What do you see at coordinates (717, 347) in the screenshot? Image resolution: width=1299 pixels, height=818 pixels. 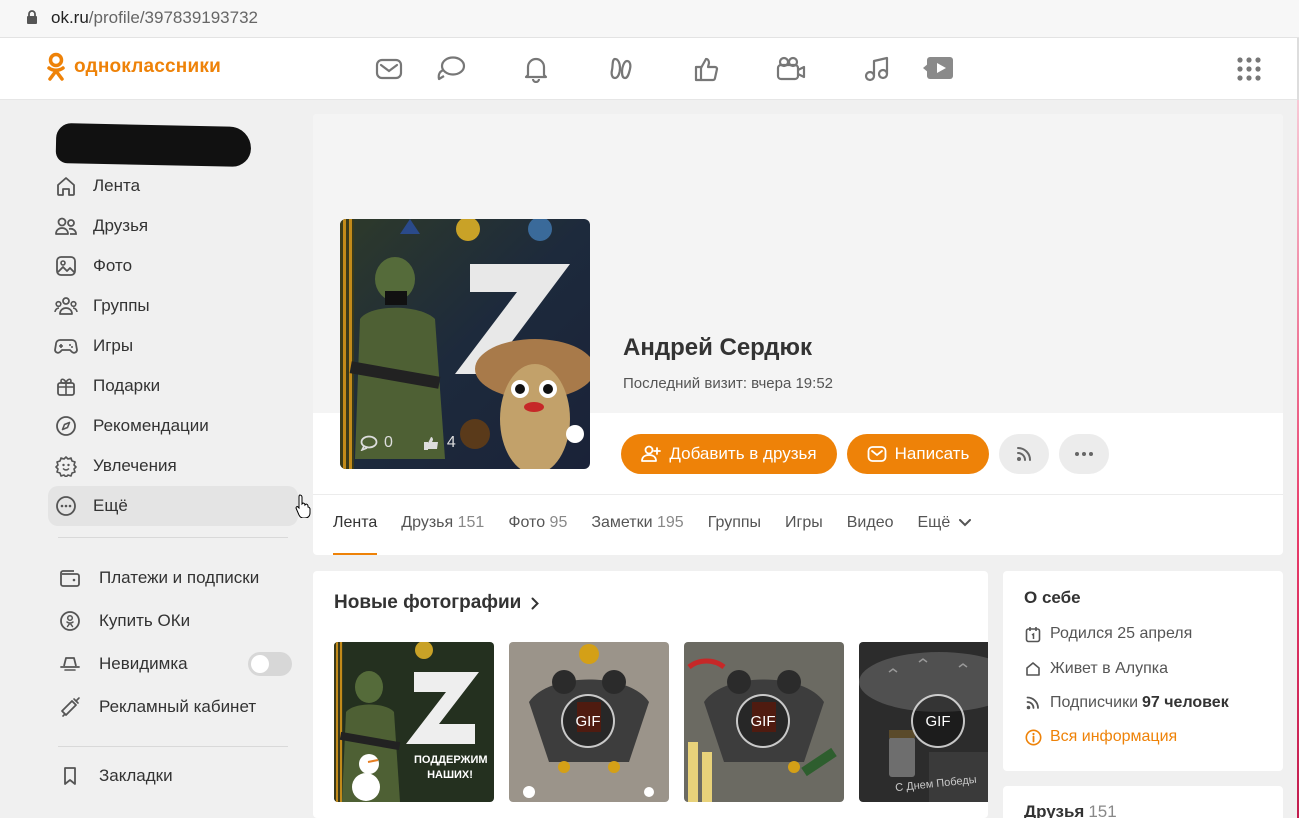 I see `profile-name: Андрей Сердюк` at bounding box center [717, 347].